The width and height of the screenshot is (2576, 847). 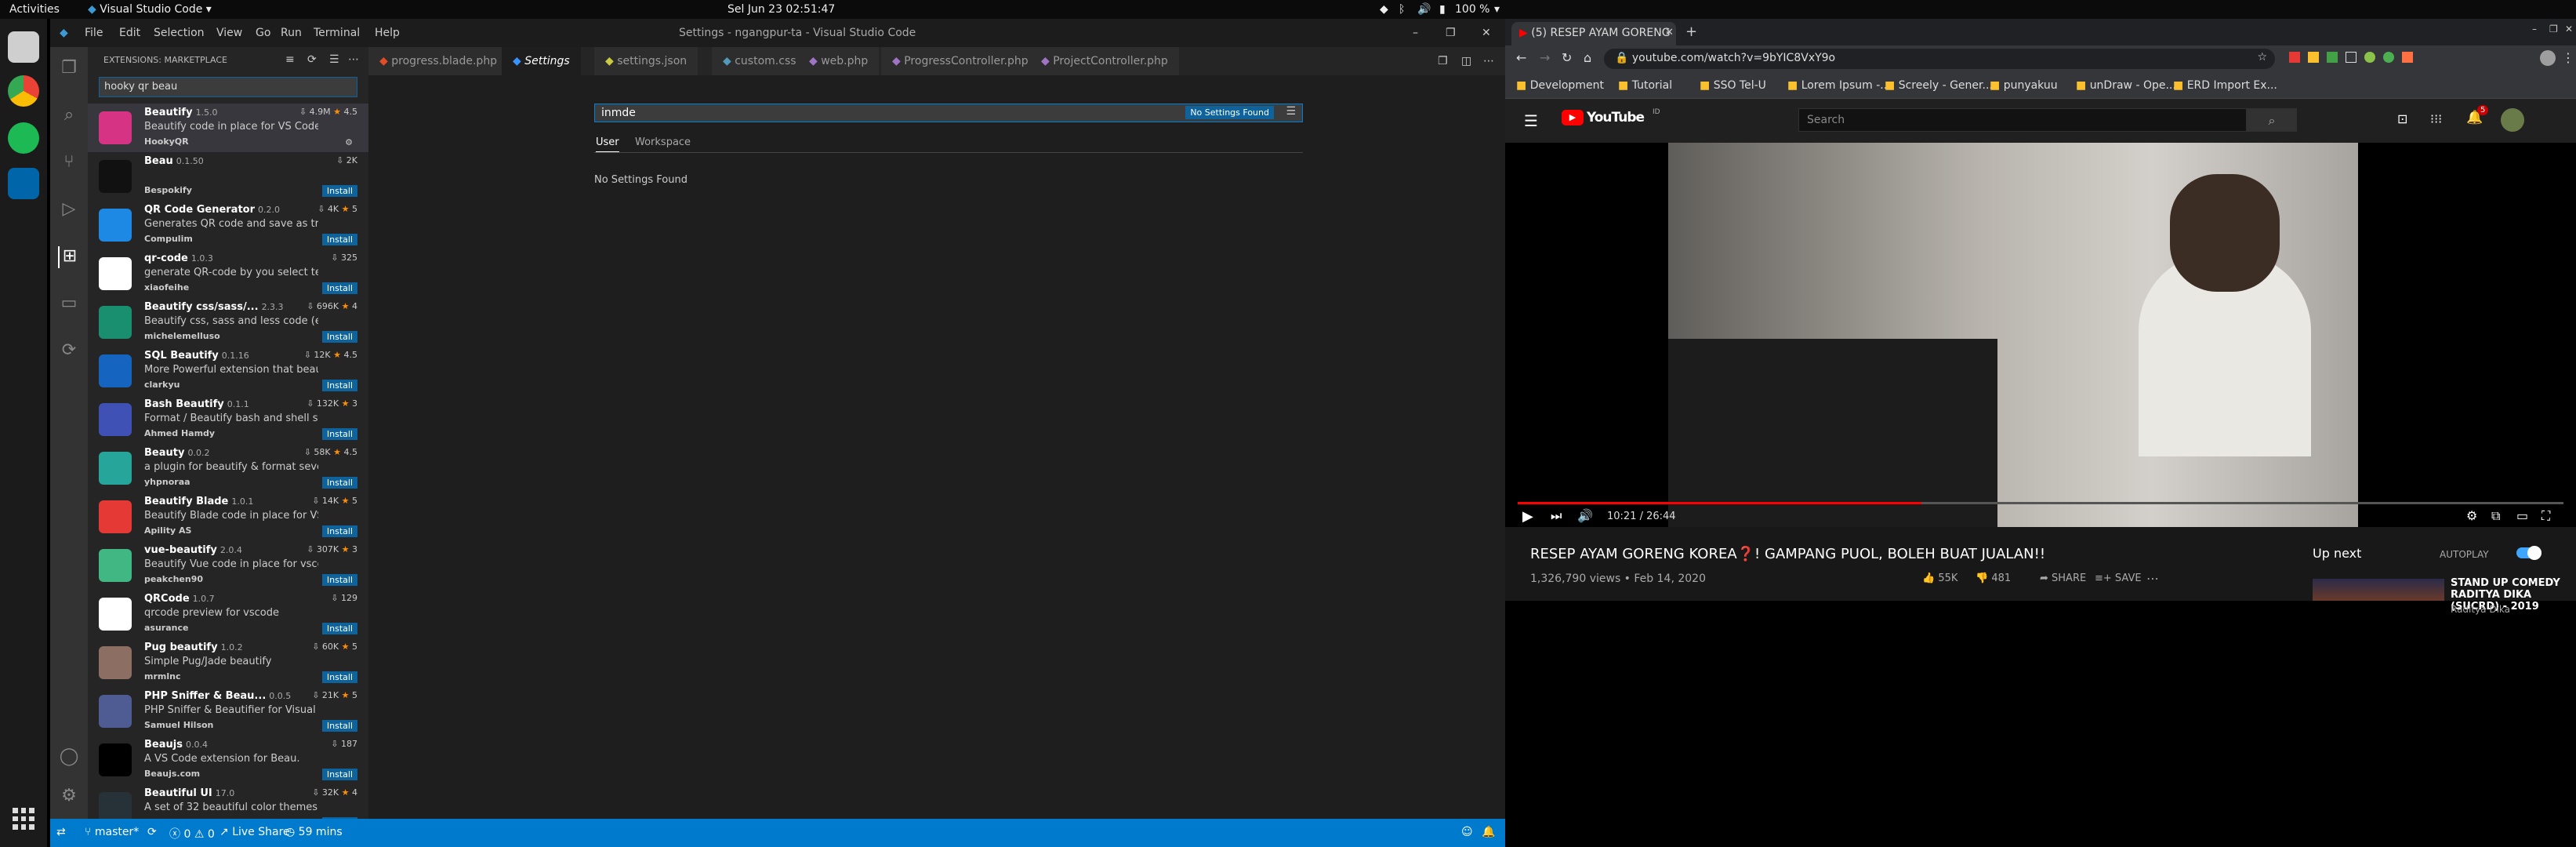 I want to click on editor-tab: ◆ custom.css, so click(x=759, y=61).